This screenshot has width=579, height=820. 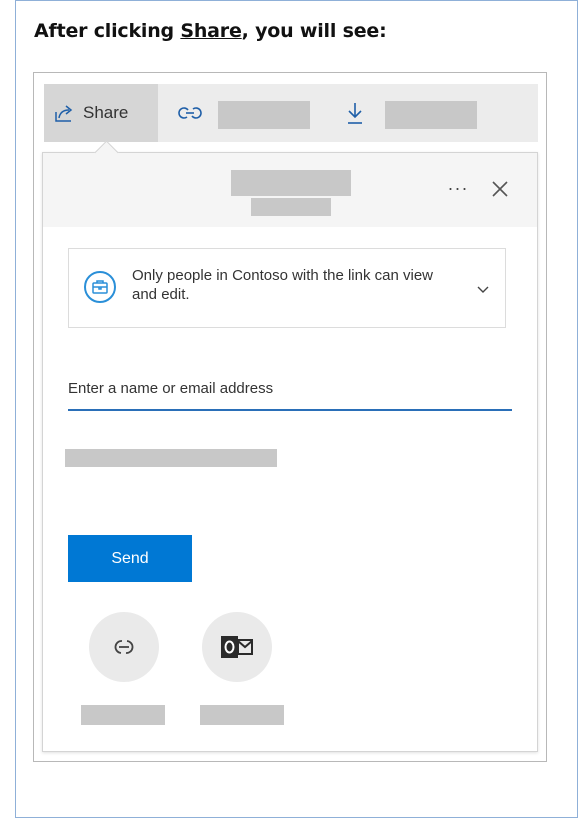 What do you see at coordinates (500, 189) in the screenshot?
I see `close-icon` at bounding box center [500, 189].